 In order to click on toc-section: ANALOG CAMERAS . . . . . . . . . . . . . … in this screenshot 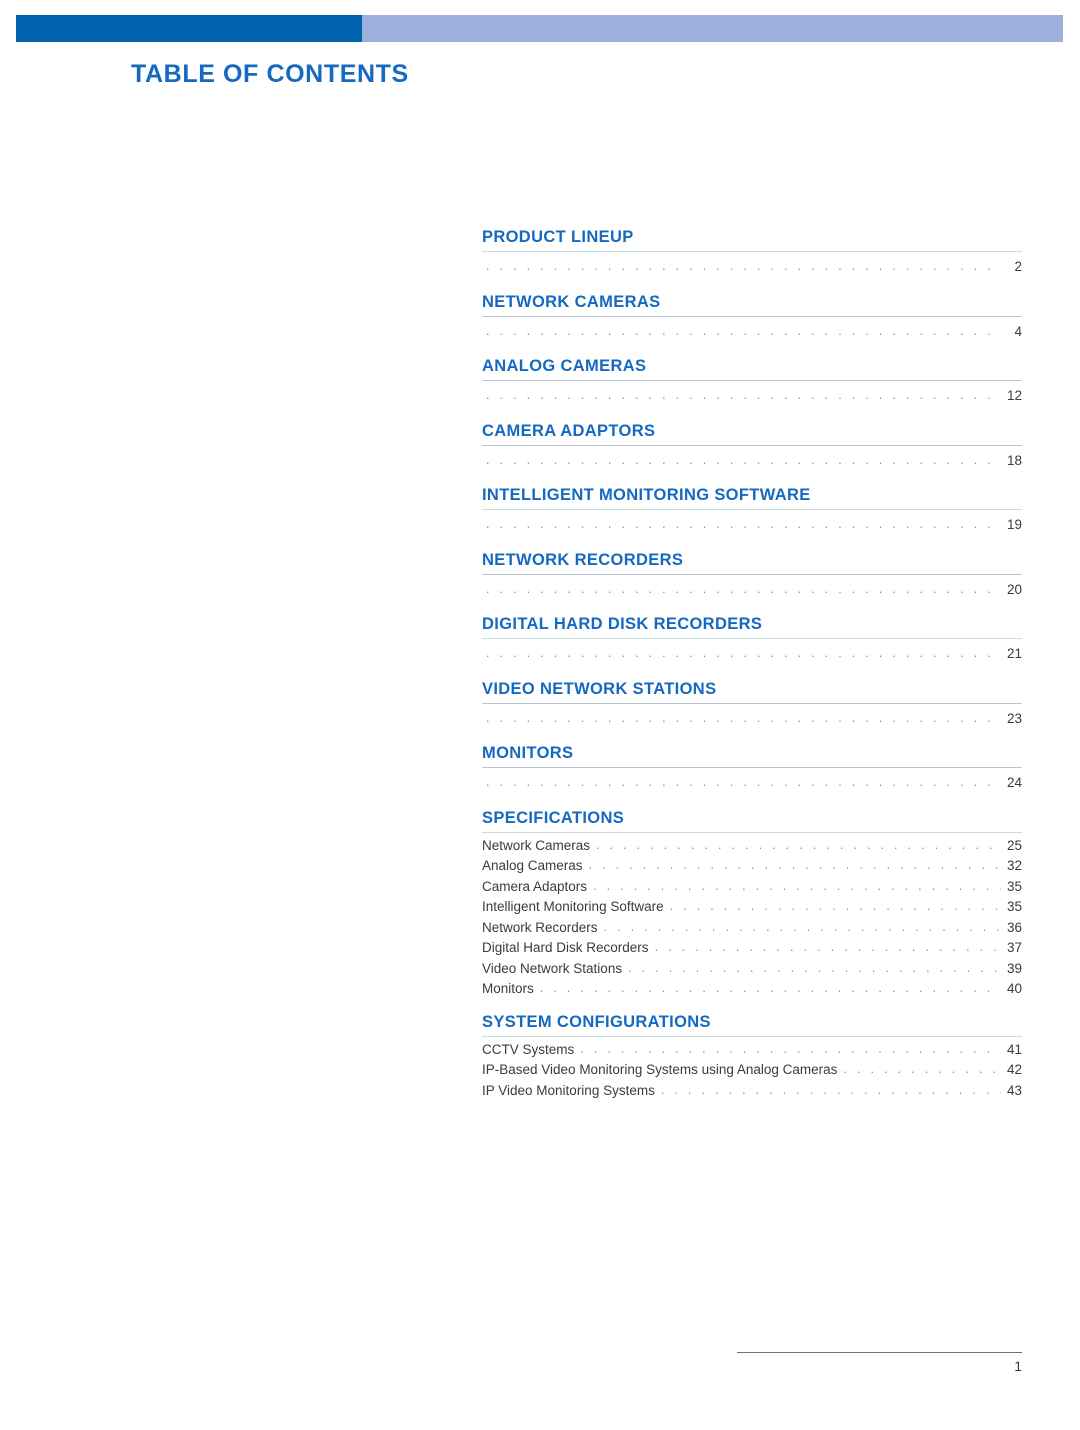, I will do `click(752, 387)`.